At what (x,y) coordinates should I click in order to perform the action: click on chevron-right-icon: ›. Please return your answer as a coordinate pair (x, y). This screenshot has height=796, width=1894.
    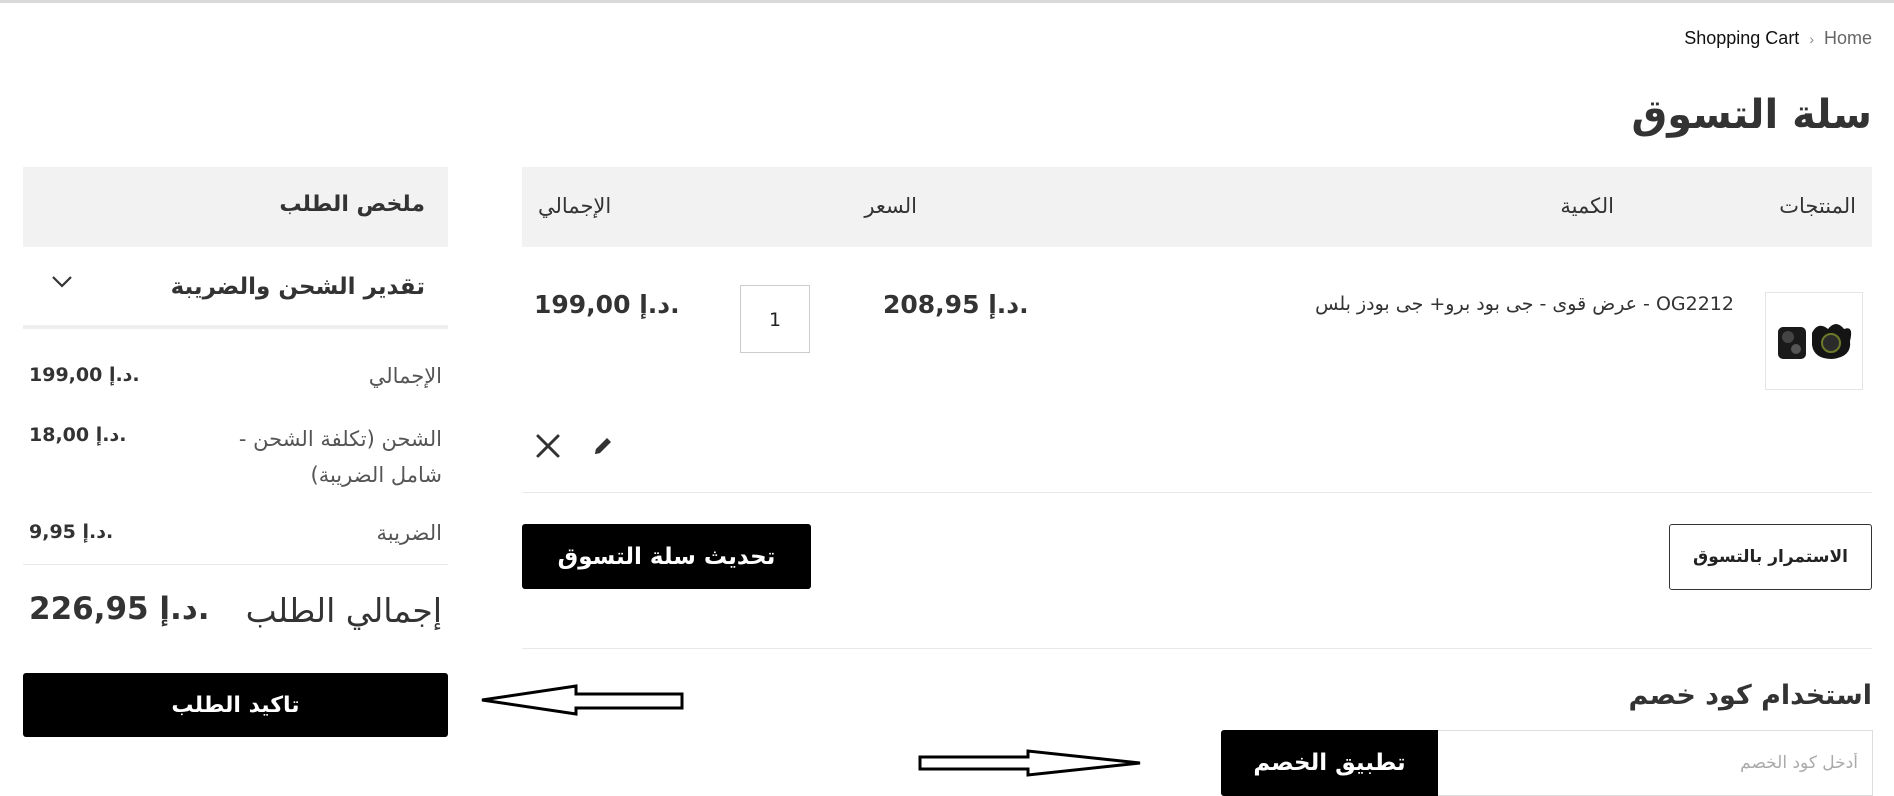
    Looking at the image, I should click on (1811, 38).